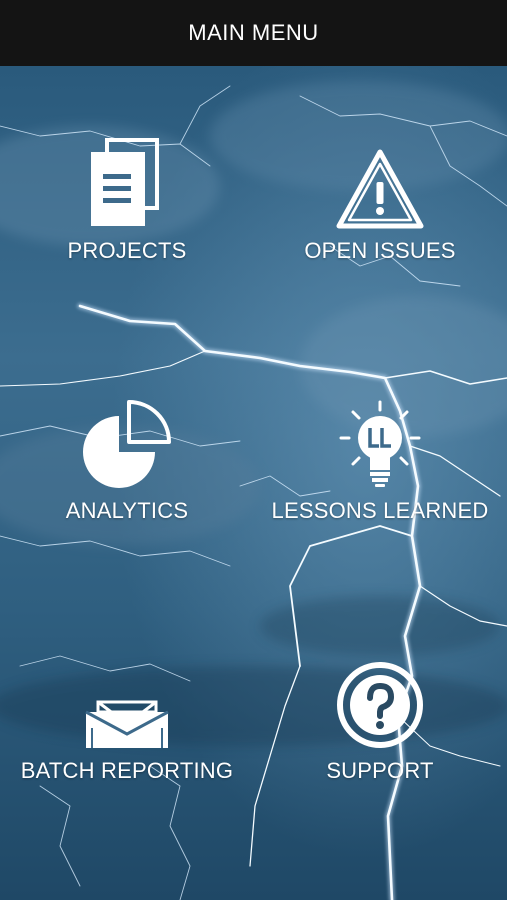  I want to click on menu-item-label: LESSONS LEARNED, so click(380, 510).